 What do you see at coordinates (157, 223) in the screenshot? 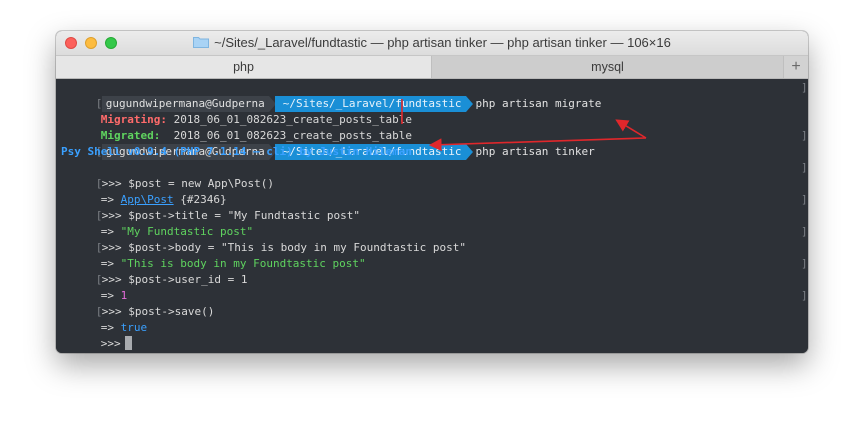
I see `repl-result-line: => "My Fundtastic post"` at bounding box center [157, 223].